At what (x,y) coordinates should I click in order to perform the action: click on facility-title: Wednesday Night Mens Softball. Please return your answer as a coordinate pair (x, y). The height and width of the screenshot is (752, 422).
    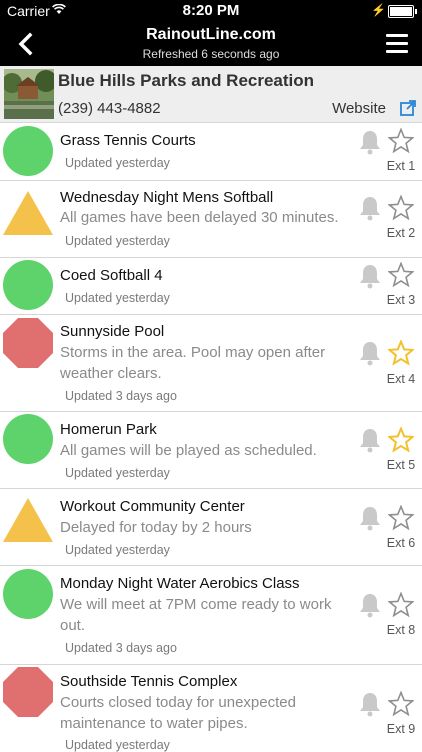
    Looking at the image, I should click on (167, 197).